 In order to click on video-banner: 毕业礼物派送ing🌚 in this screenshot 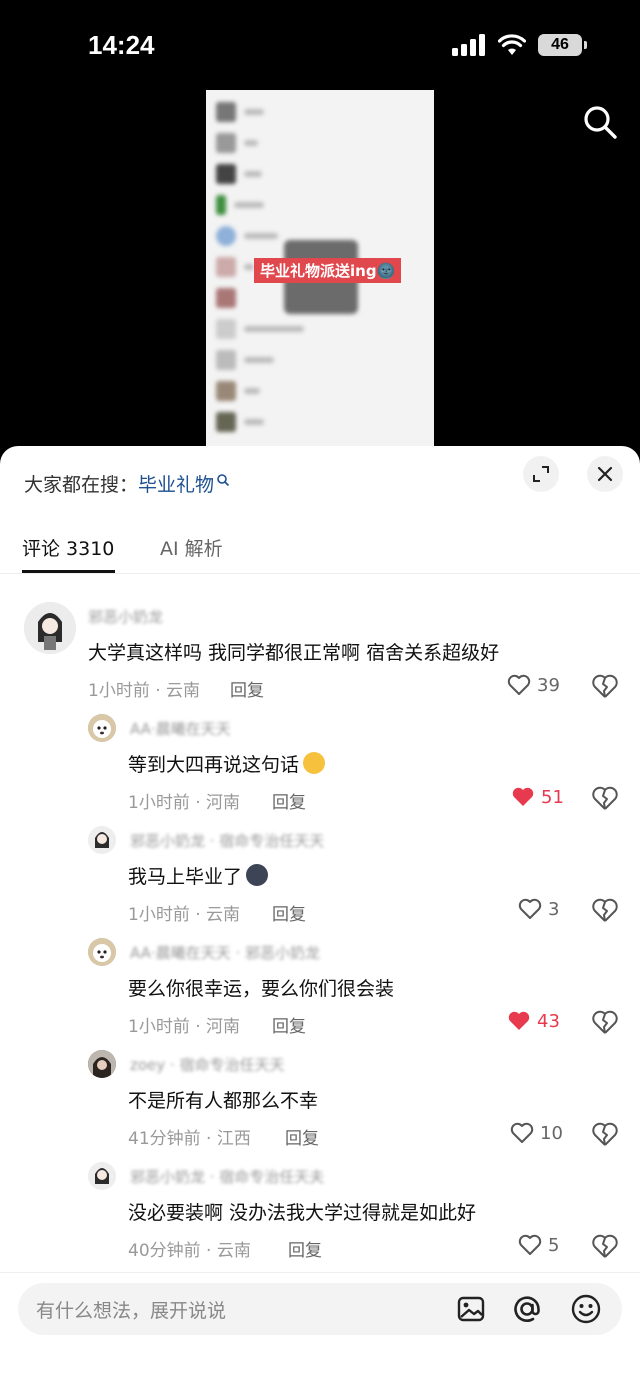, I will do `click(328, 270)`.